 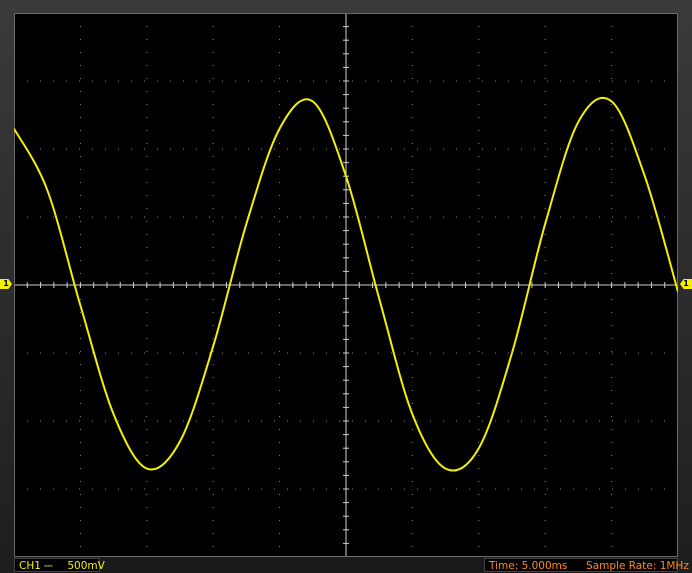 I want to click on timebase-status: Time: 5.000ms Sample Rate: 1MHz, so click(x=586, y=565).